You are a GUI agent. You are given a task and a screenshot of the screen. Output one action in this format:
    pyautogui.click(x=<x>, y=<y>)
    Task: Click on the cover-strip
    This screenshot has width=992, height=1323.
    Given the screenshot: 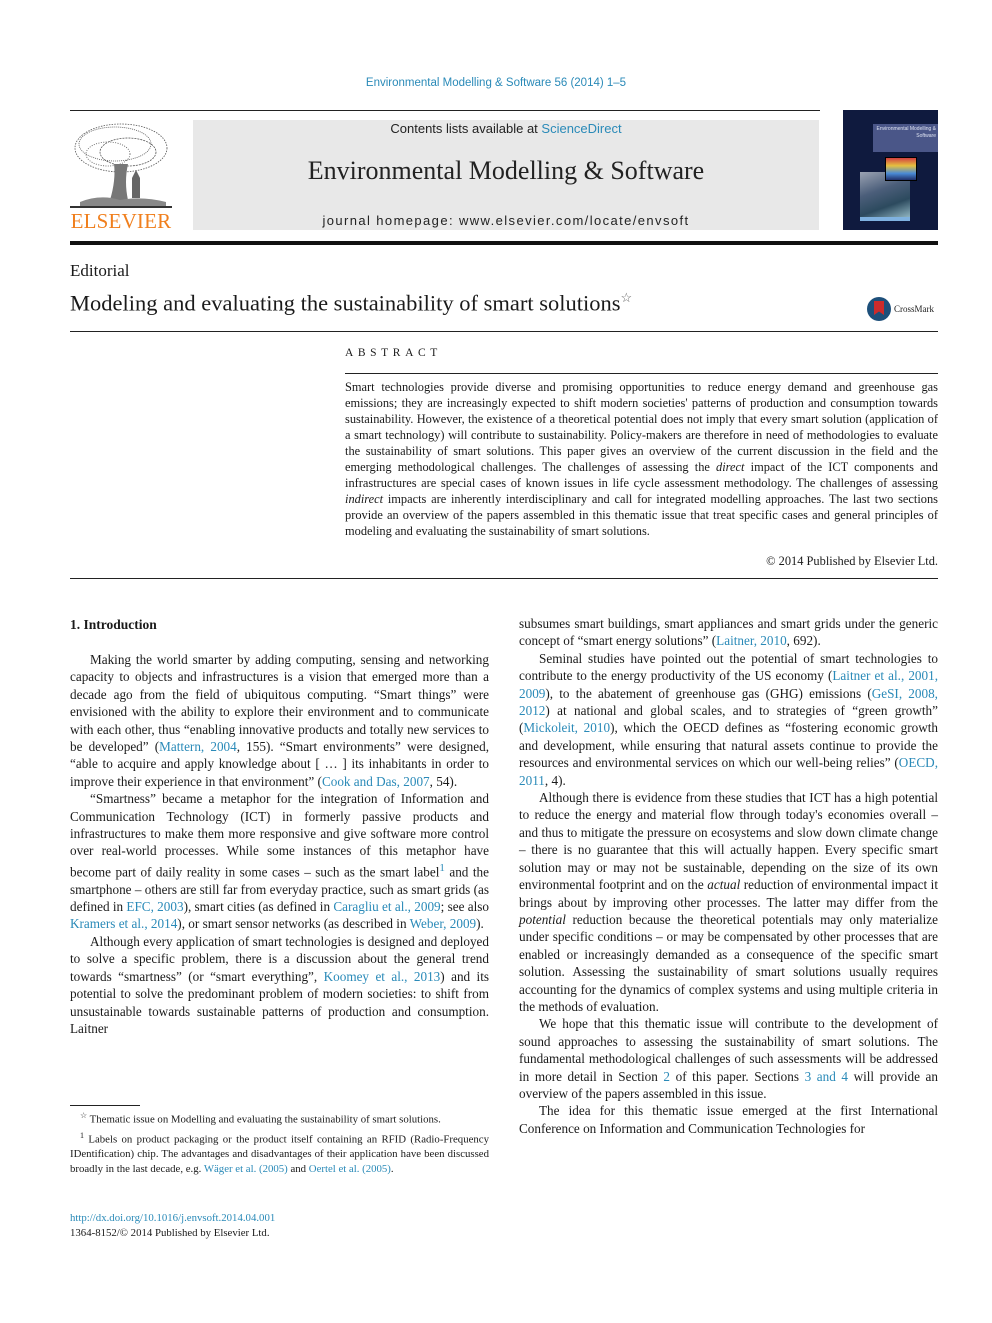 What is the action you would take?
    pyautogui.click(x=885, y=219)
    